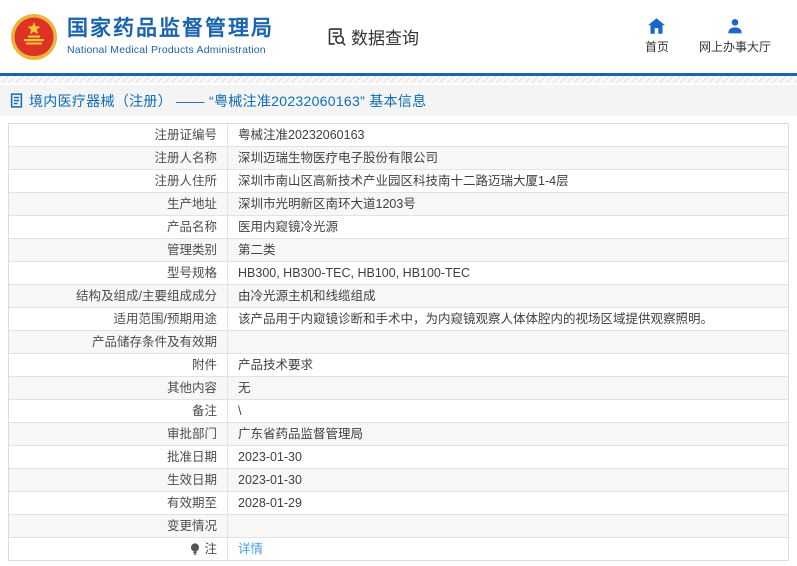 This screenshot has height=566, width=797. I want to click on row-label: 结构及组成/主要组成成分, so click(118, 296).